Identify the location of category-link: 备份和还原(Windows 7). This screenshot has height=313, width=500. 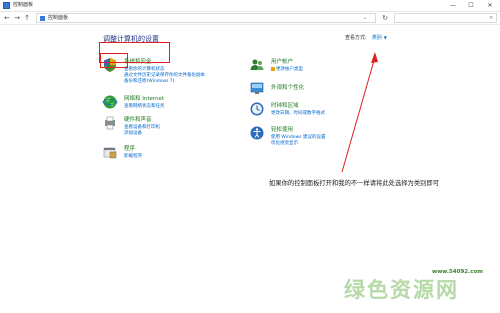
(149, 81).